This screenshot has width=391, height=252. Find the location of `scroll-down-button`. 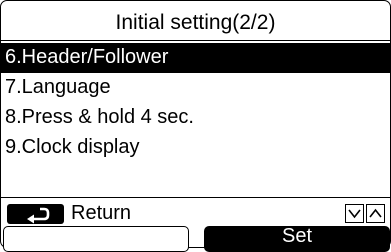

scroll-down-button is located at coordinates (354, 213).